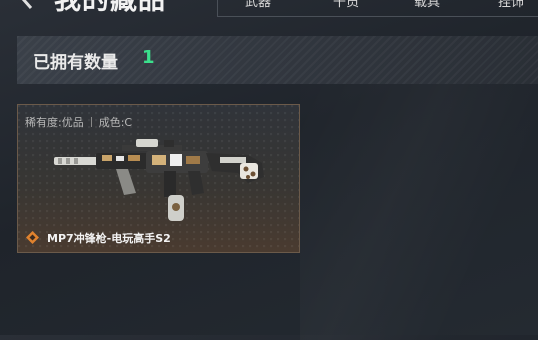  What do you see at coordinates (258, 5) in the screenshot?
I see `tab-weapons: 武器` at bounding box center [258, 5].